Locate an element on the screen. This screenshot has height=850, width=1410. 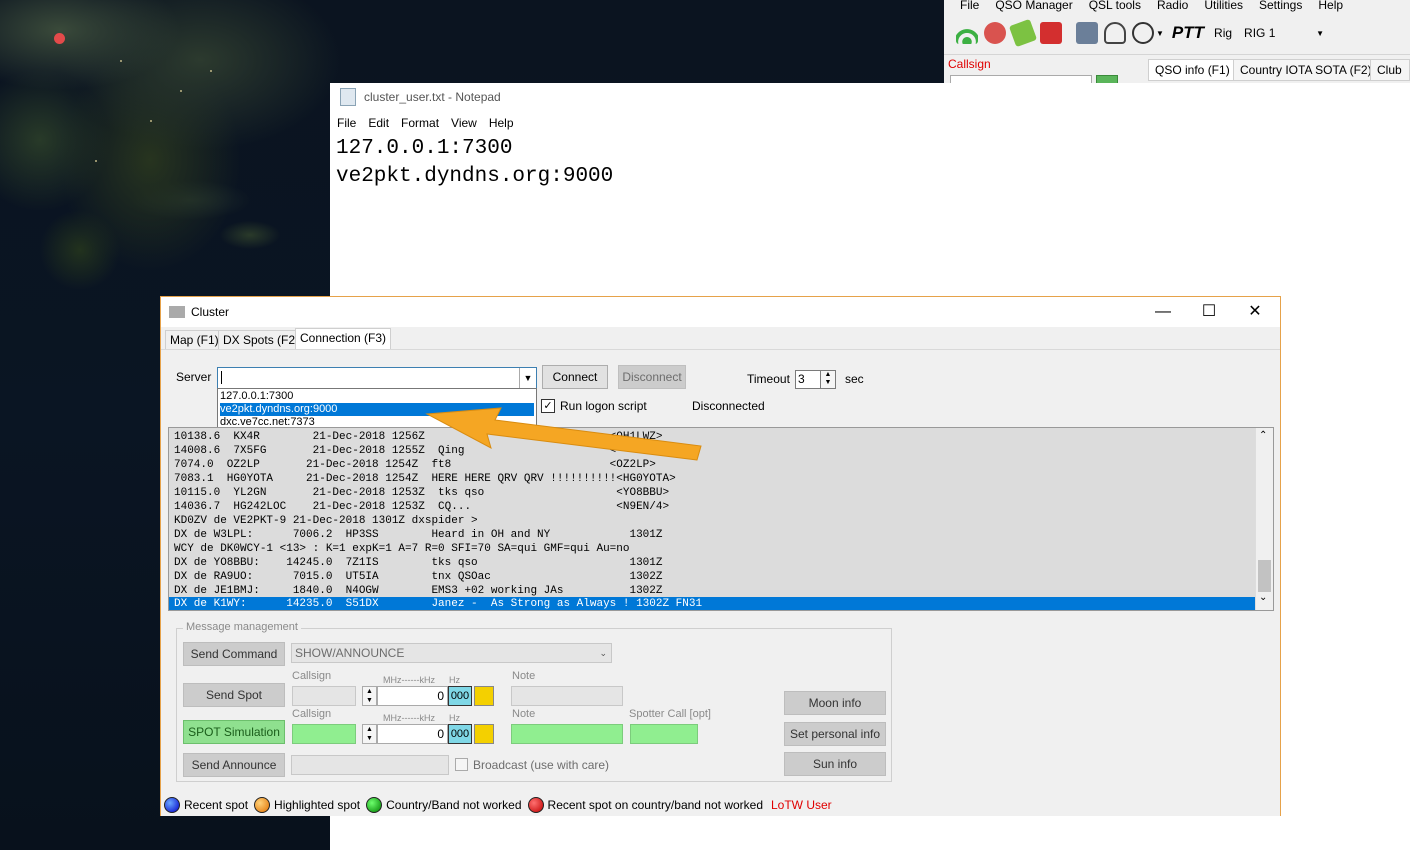
notepad-menu-view: View is located at coordinates (464, 123).